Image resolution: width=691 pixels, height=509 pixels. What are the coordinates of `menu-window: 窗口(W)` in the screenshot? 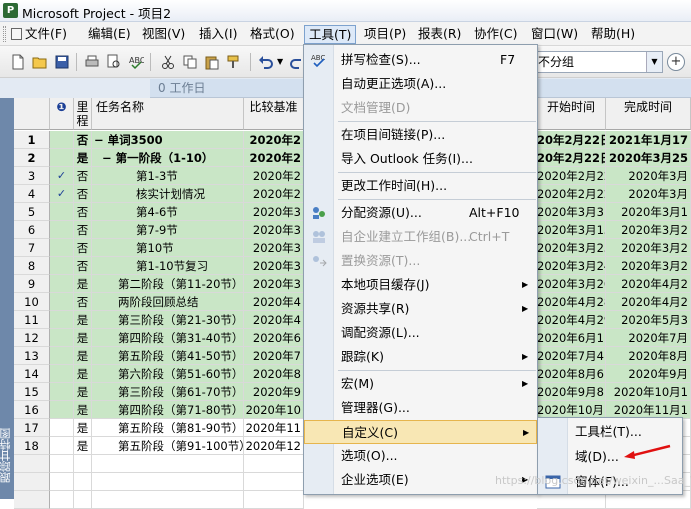 It's located at (554, 34).